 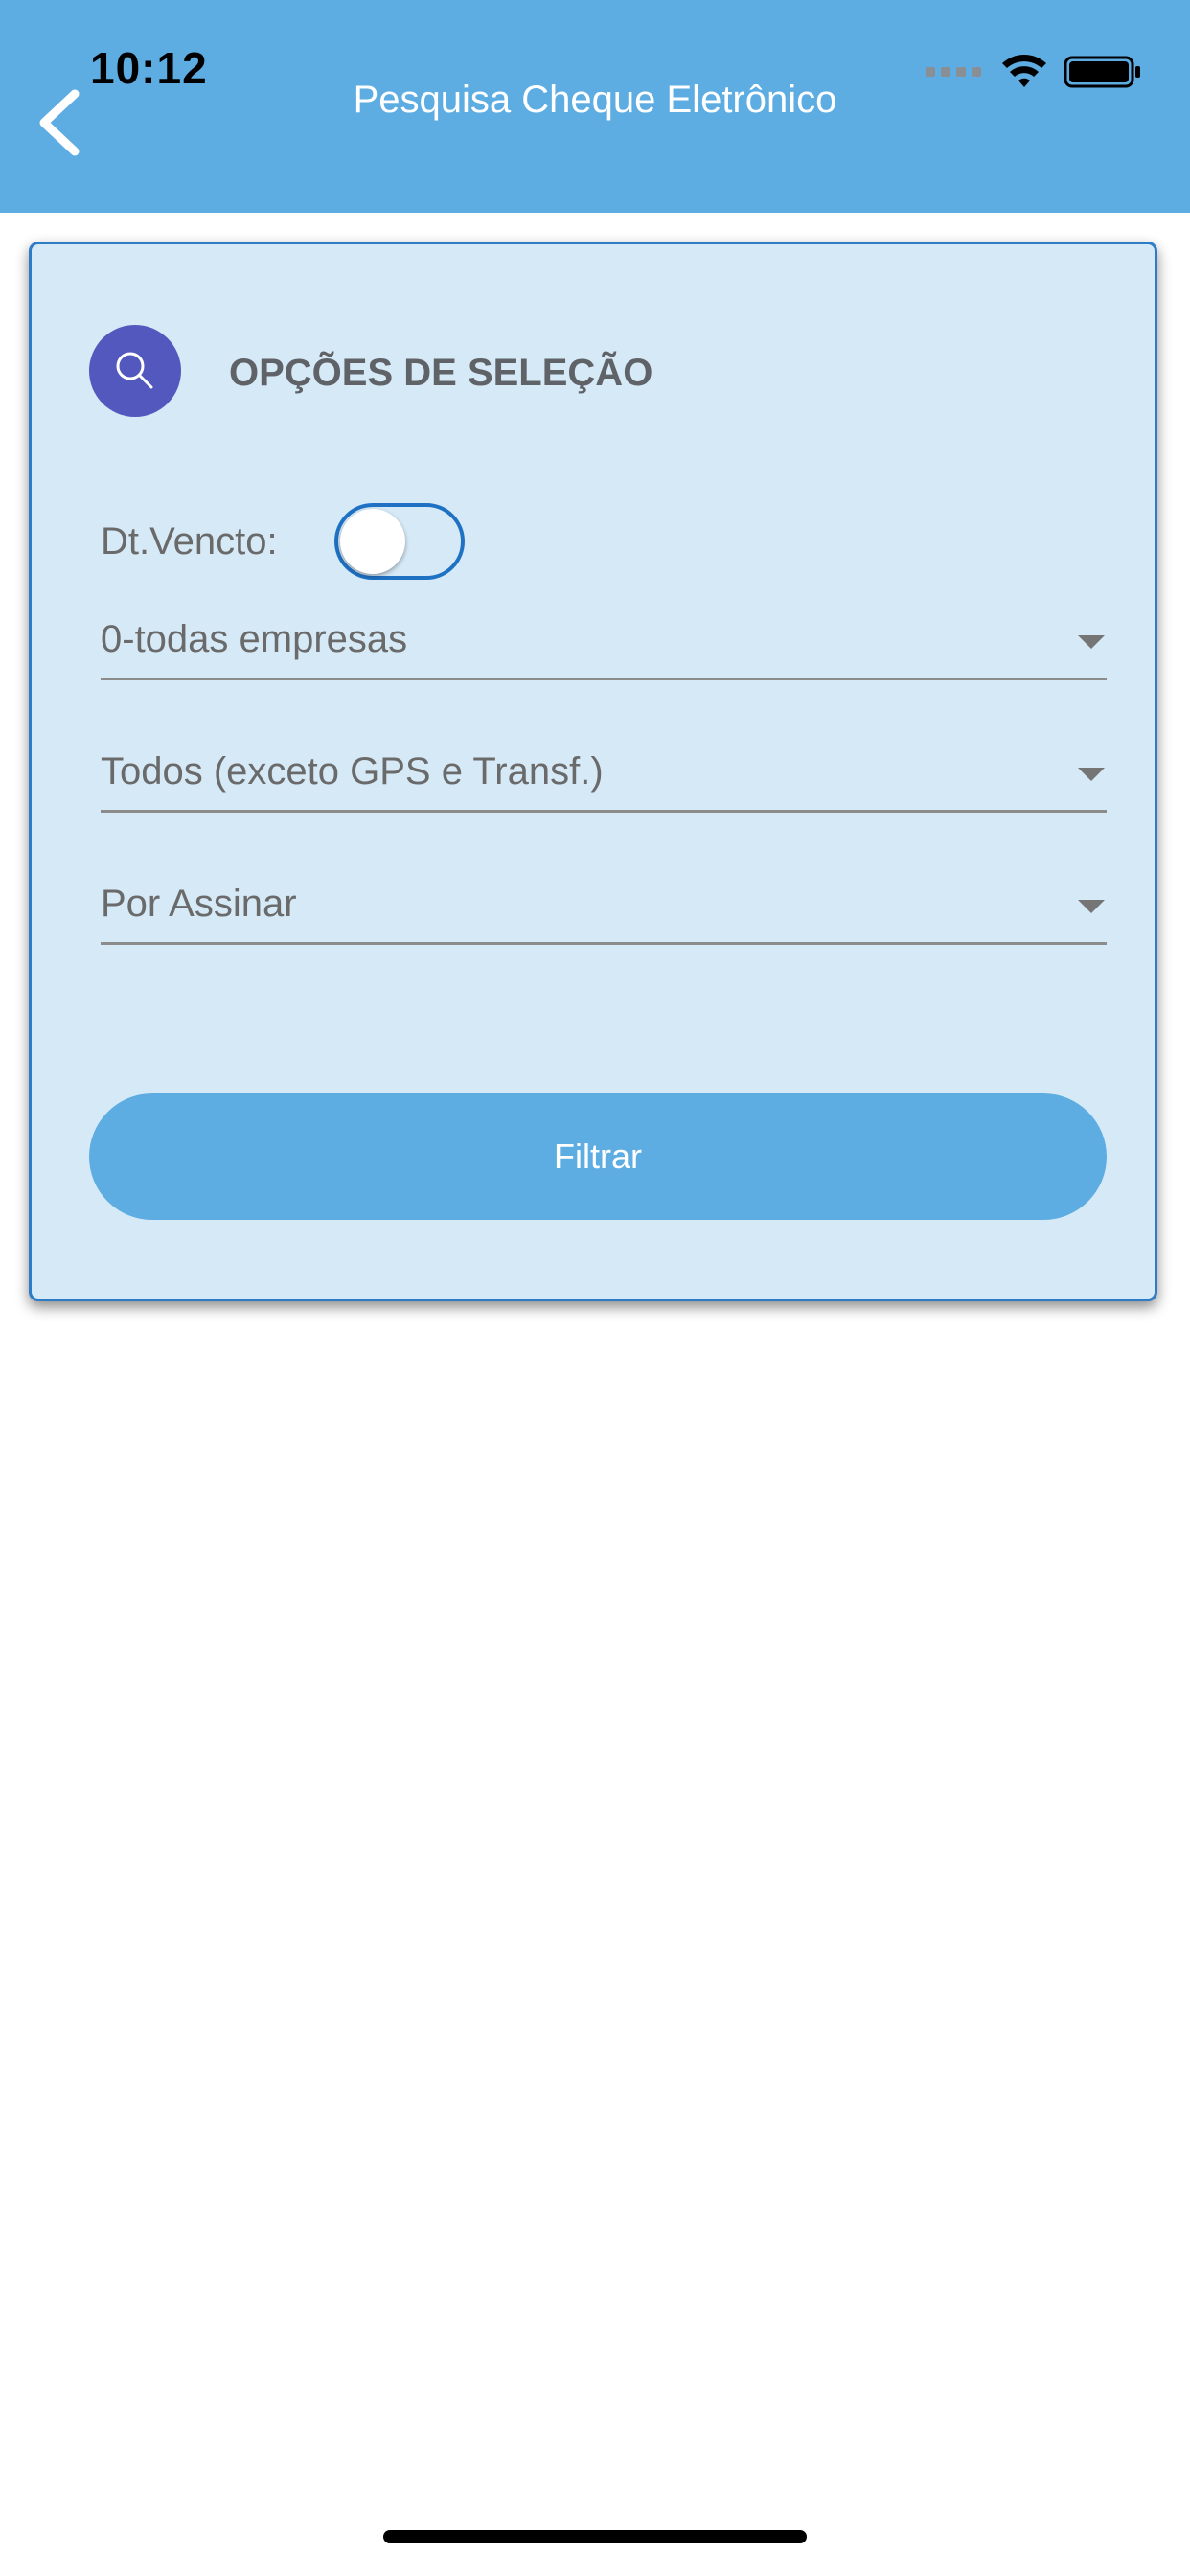 I want to click on status-select-value: Por Assinar, so click(x=199, y=904).